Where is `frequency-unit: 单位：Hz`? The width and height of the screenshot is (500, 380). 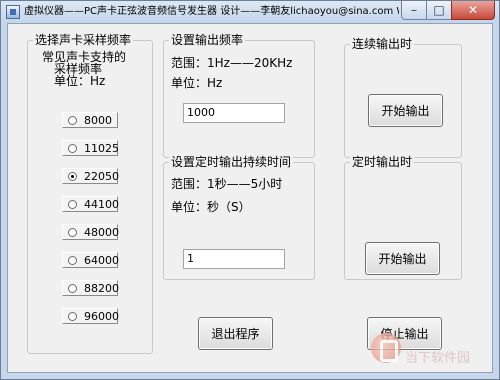
frequency-unit: 单位：Hz is located at coordinates (197, 83).